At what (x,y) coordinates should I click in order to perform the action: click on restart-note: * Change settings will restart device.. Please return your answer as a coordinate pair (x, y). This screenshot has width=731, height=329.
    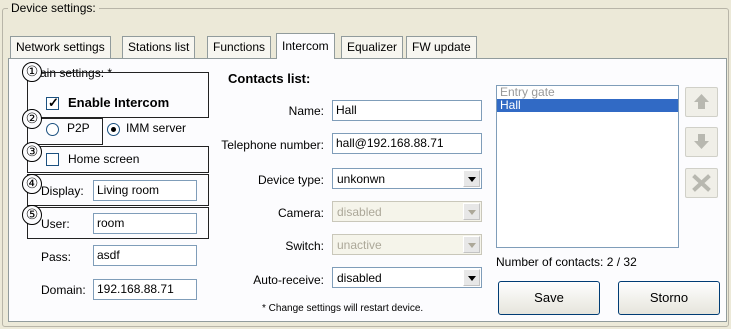
    Looking at the image, I should click on (343, 308).